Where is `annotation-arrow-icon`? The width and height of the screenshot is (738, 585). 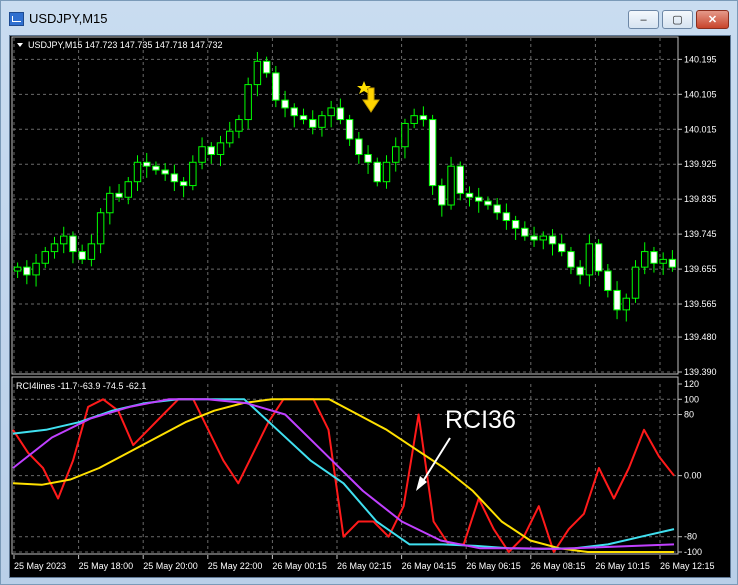
annotation-arrow-icon is located at coordinates (433, 464).